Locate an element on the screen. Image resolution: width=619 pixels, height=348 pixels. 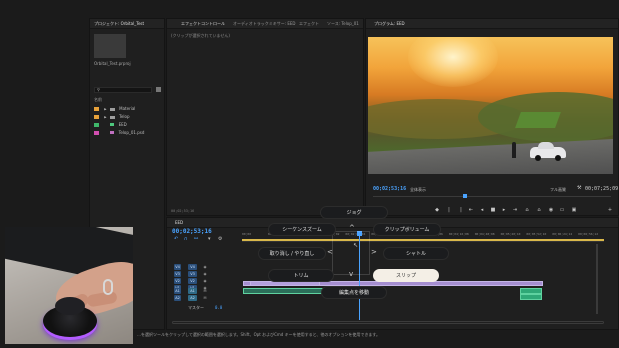
ruler-tick-label: 00;06;24;12 is located at coordinates (562, 234).